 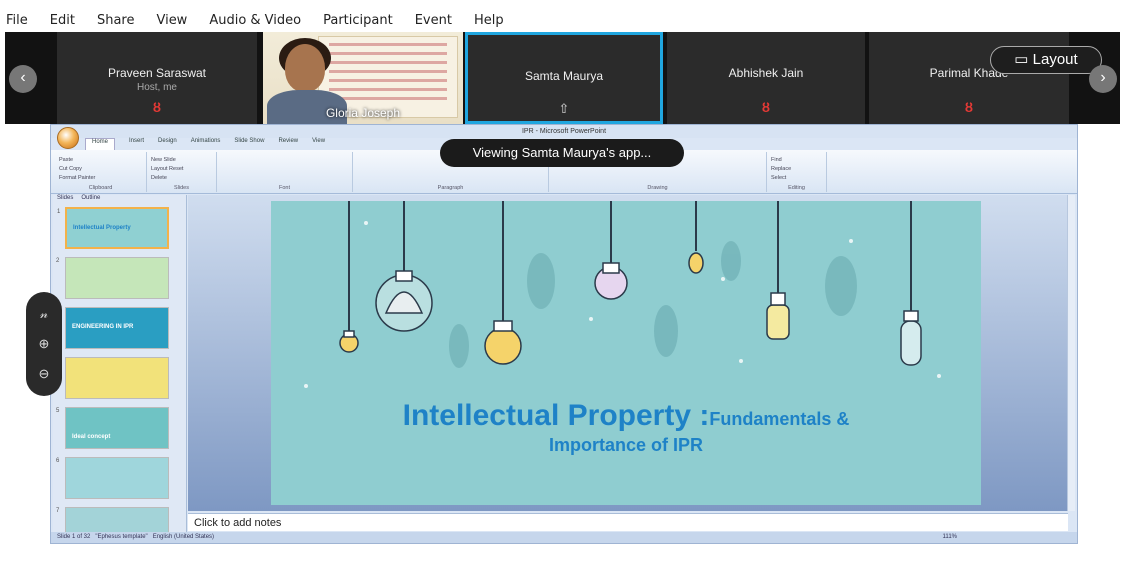 I want to click on participant-name: Abhishek Jain, so click(x=766, y=73).